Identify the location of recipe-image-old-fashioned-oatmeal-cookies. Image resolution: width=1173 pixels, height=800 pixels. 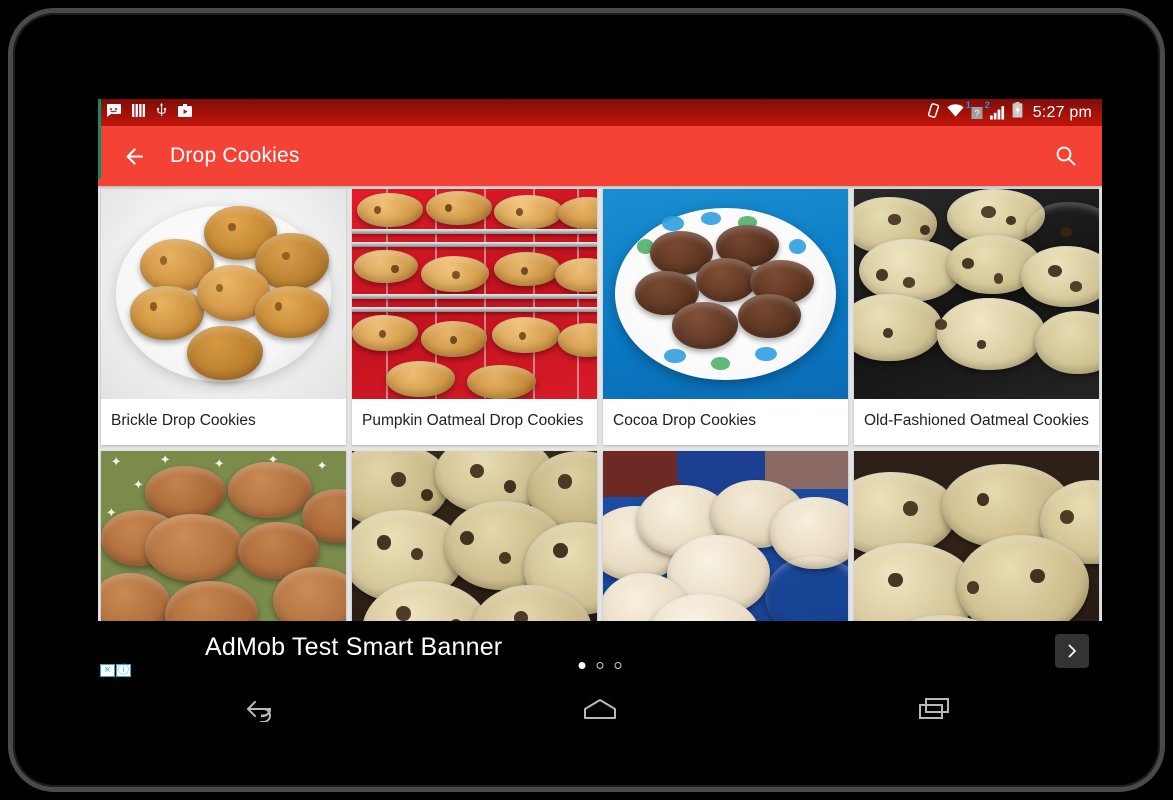
(976, 294).